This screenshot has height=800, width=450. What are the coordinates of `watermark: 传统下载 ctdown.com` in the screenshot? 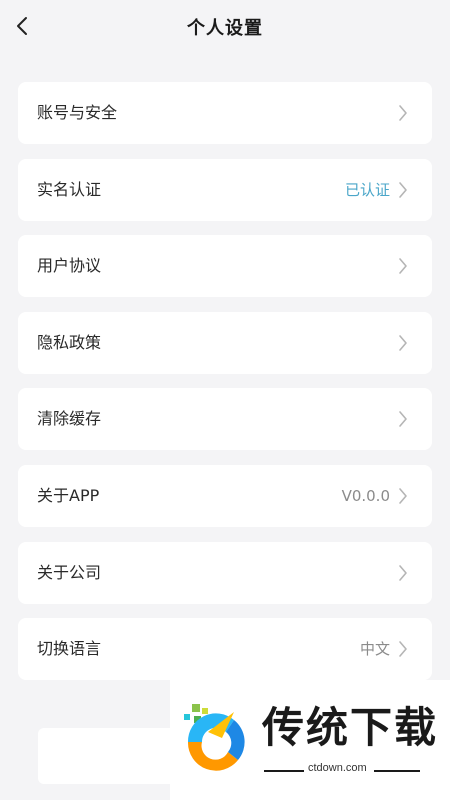 It's located at (310, 740).